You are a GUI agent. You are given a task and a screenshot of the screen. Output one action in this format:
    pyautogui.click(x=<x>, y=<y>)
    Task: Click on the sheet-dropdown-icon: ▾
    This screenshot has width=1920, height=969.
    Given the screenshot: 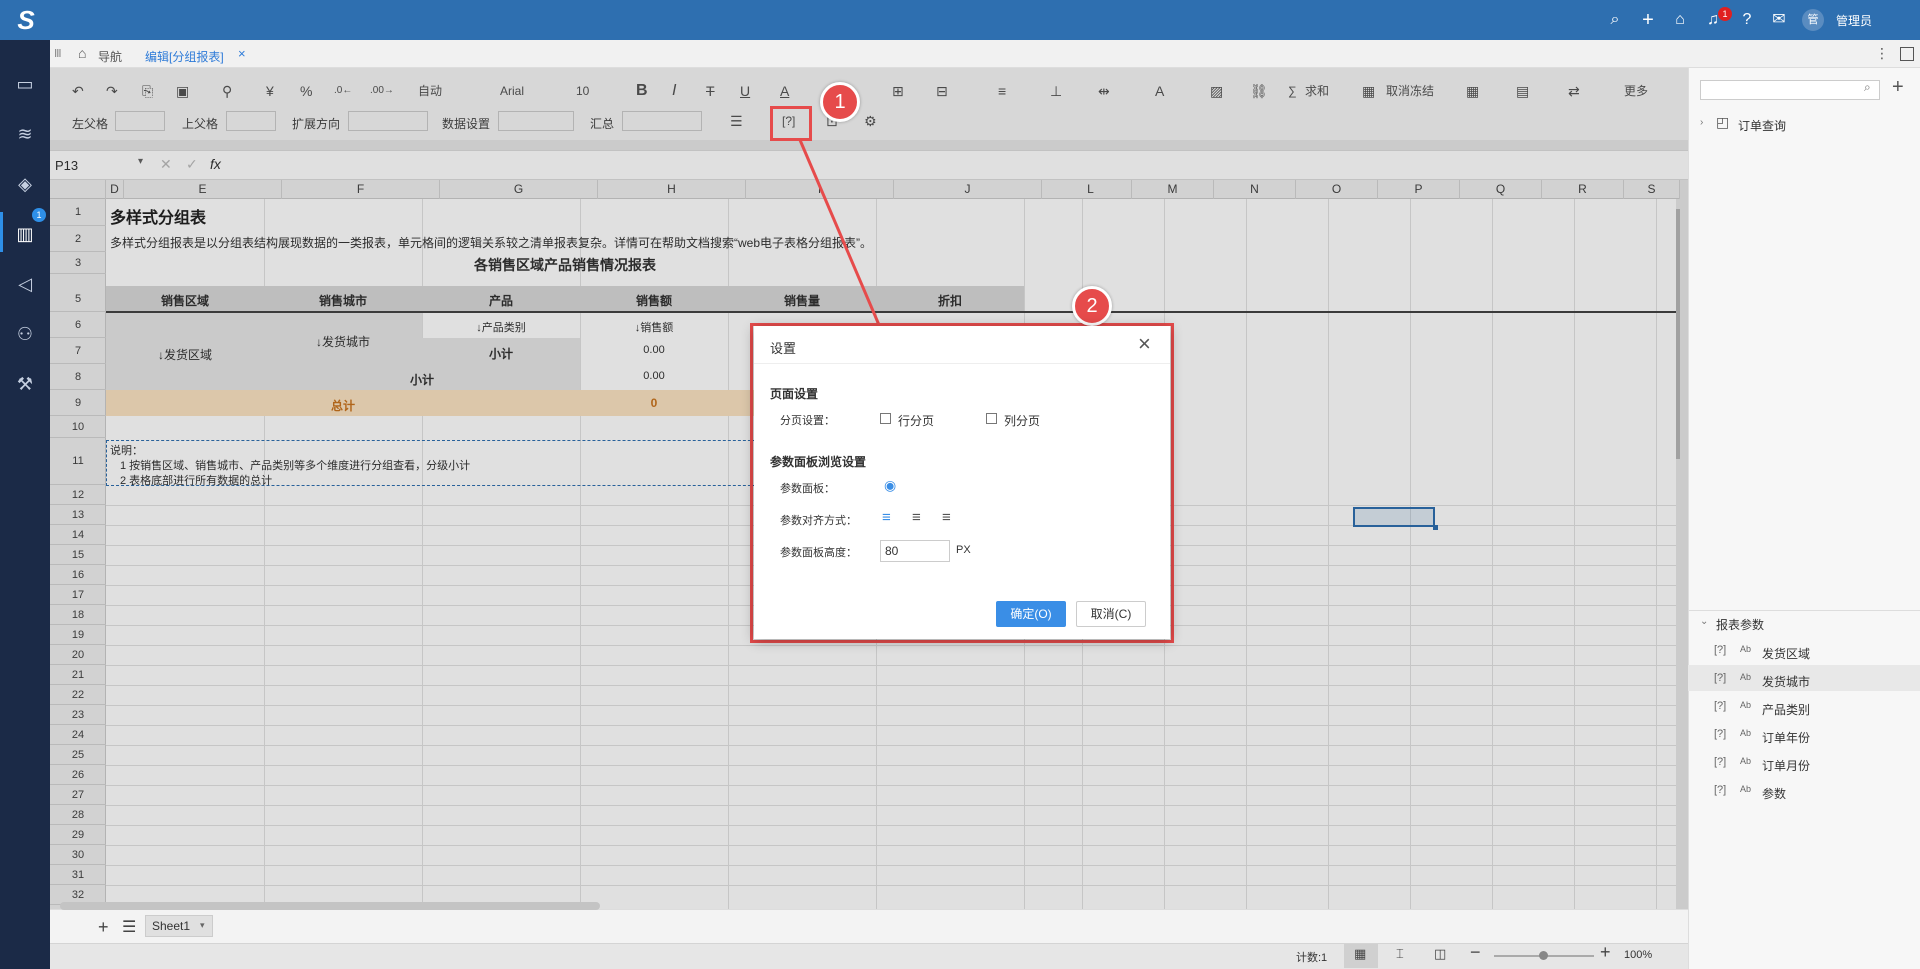 What is the action you would take?
    pyautogui.click(x=202, y=925)
    